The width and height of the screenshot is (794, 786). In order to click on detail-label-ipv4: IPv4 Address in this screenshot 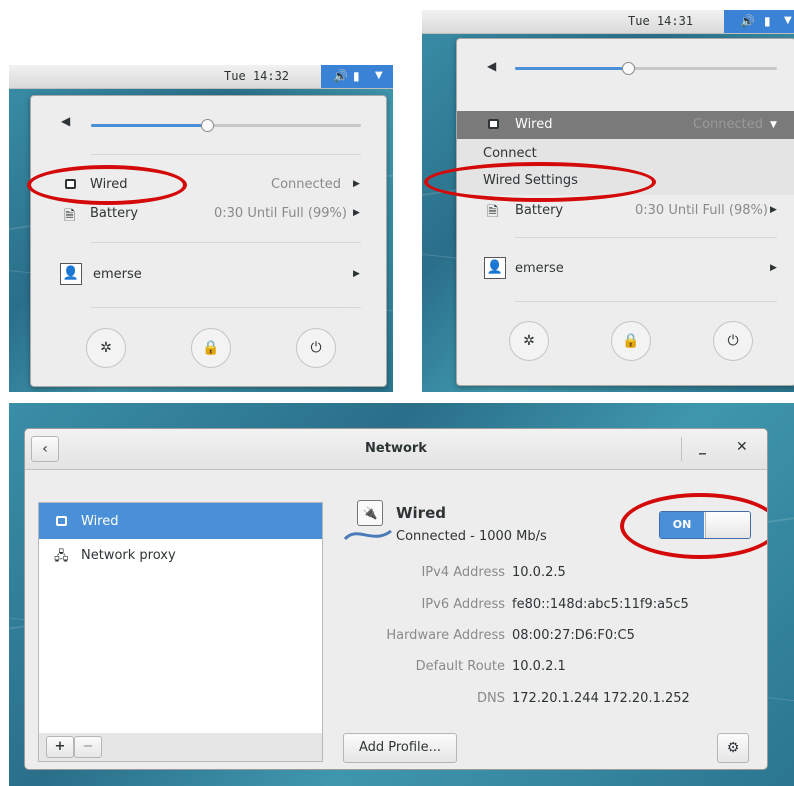, I will do `click(463, 572)`.